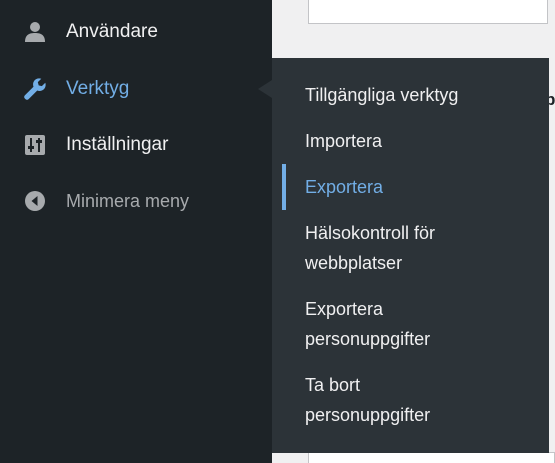 This screenshot has width=555, height=463. What do you see at coordinates (136, 89) in the screenshot?
I see `menu-item-tools: Verktyg` at bounding box center [136, 89].